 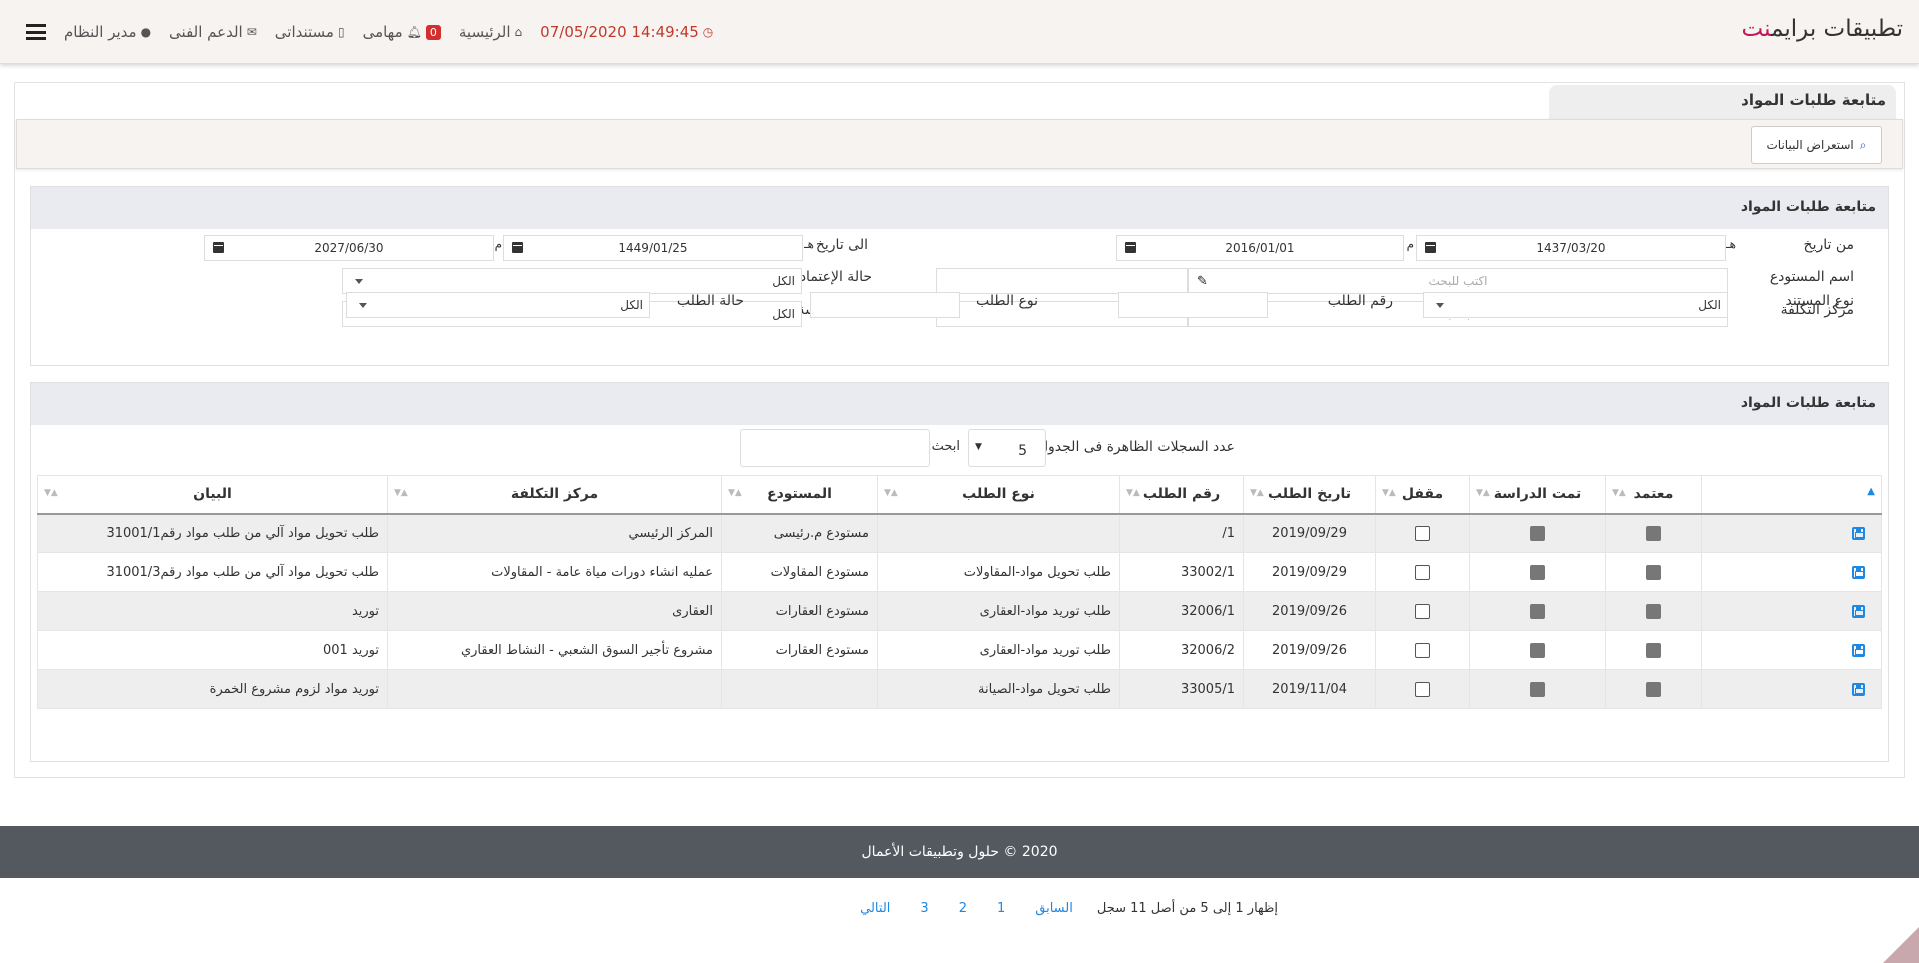 What do you see at coordinates (107, 32) in the screenshot?
I see `nav-user: ● مدير النظام` at bounding box center [107, 32].